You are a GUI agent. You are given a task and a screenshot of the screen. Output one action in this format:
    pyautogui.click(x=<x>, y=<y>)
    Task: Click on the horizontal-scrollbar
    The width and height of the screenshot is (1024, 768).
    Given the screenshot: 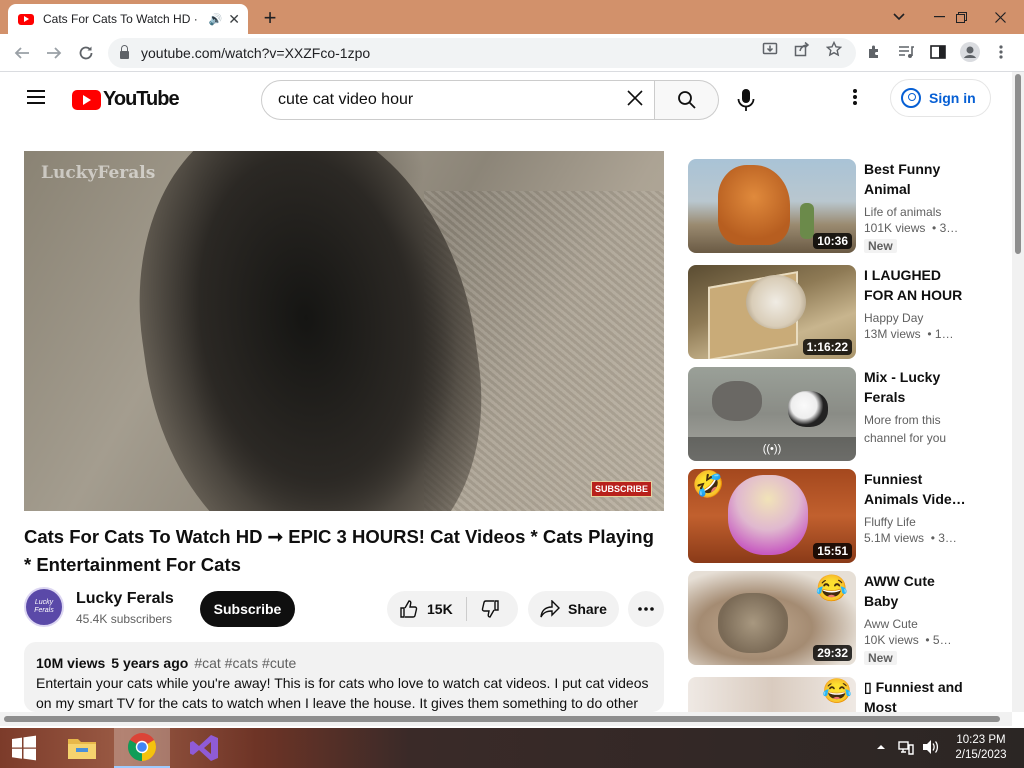 What is the action you would take?
    pyautogui.click(x=506, y=719)
    